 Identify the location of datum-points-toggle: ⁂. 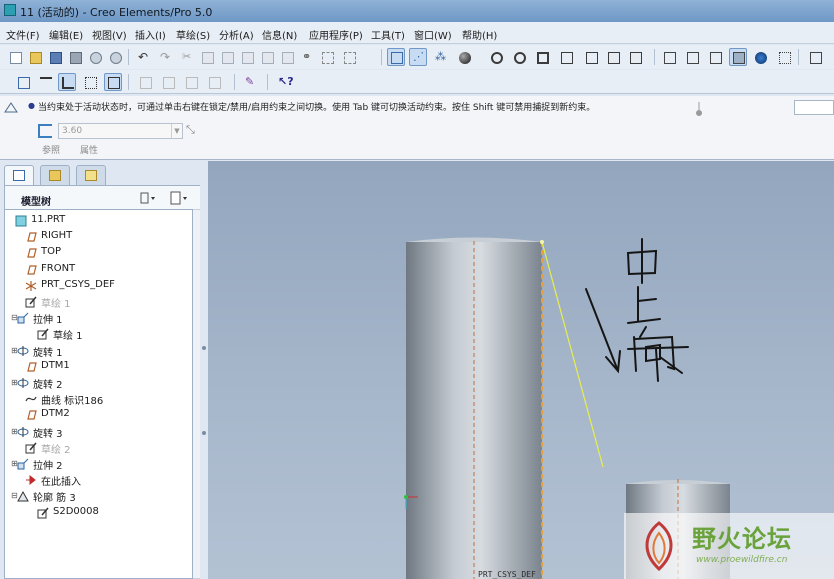
(440, 57).